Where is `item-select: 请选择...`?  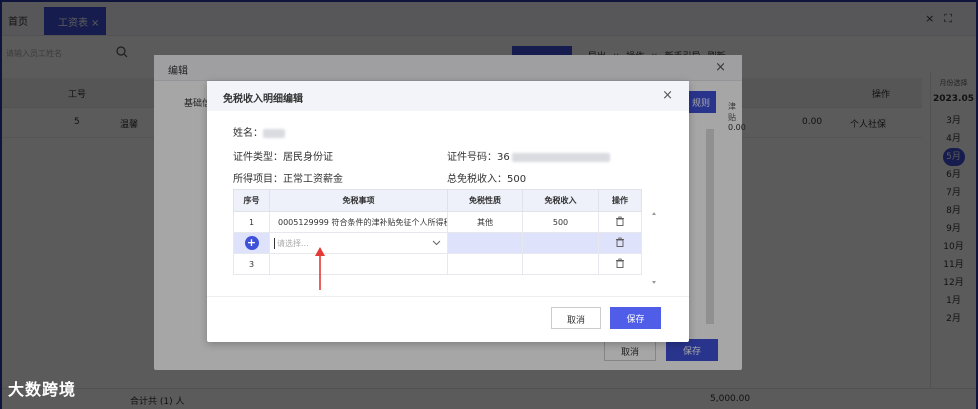
item-select: 请选择... is located at coordinates (359, 243).